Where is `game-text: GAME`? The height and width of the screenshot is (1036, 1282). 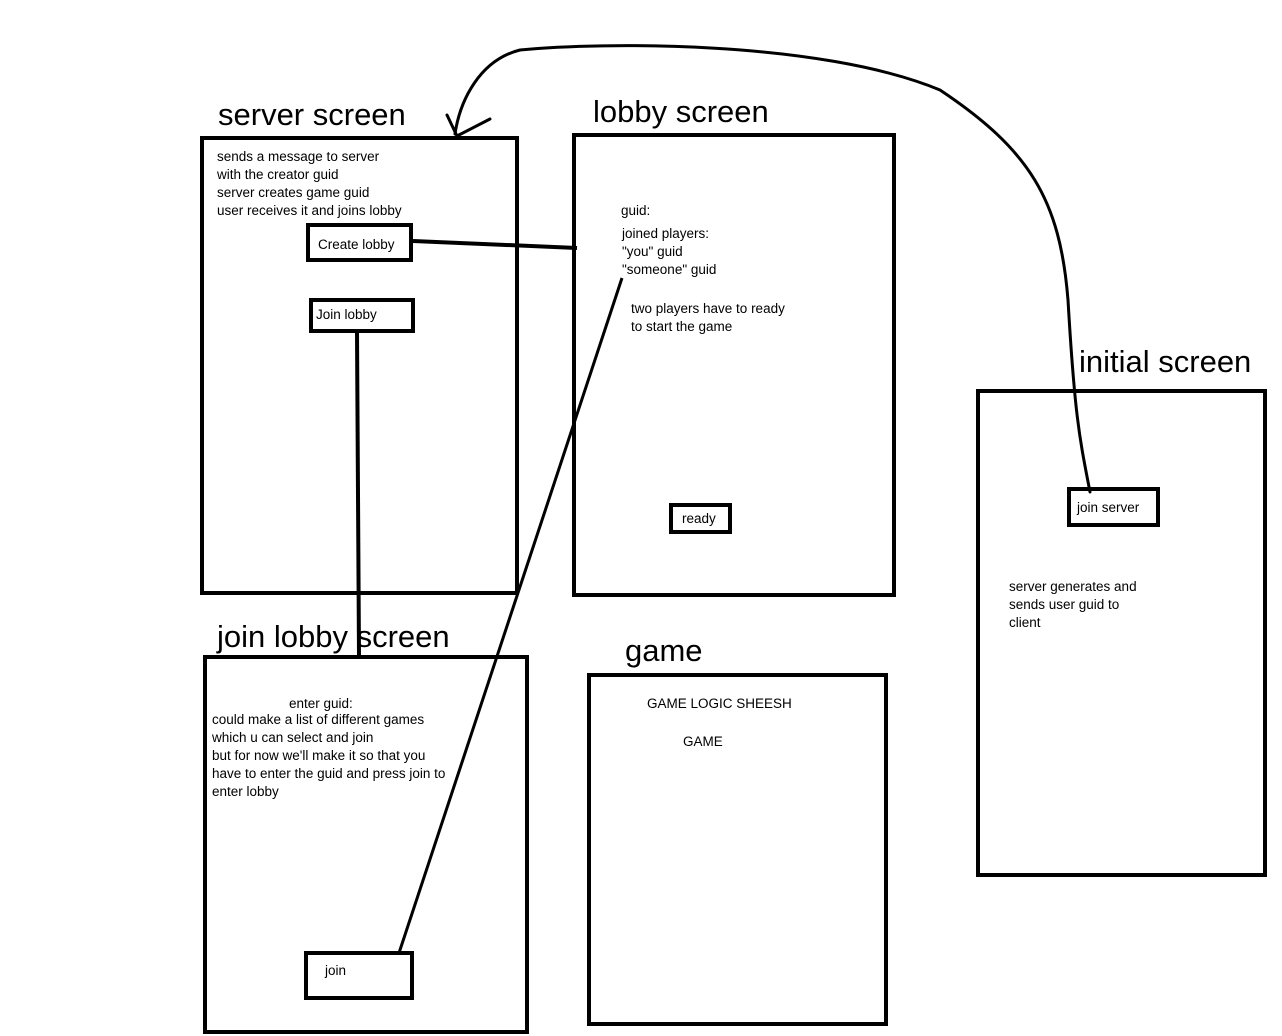 game-text: GAME is located at coordinates (703, 741).